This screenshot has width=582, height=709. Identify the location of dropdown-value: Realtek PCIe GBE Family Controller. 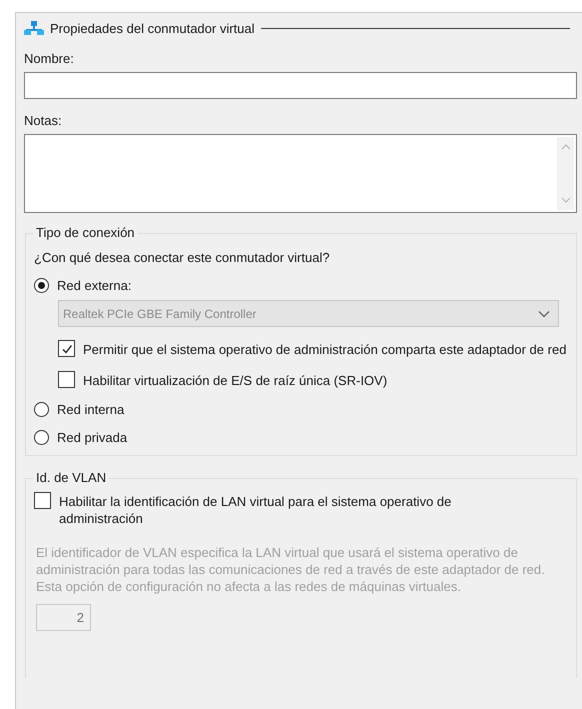
(159, 313).